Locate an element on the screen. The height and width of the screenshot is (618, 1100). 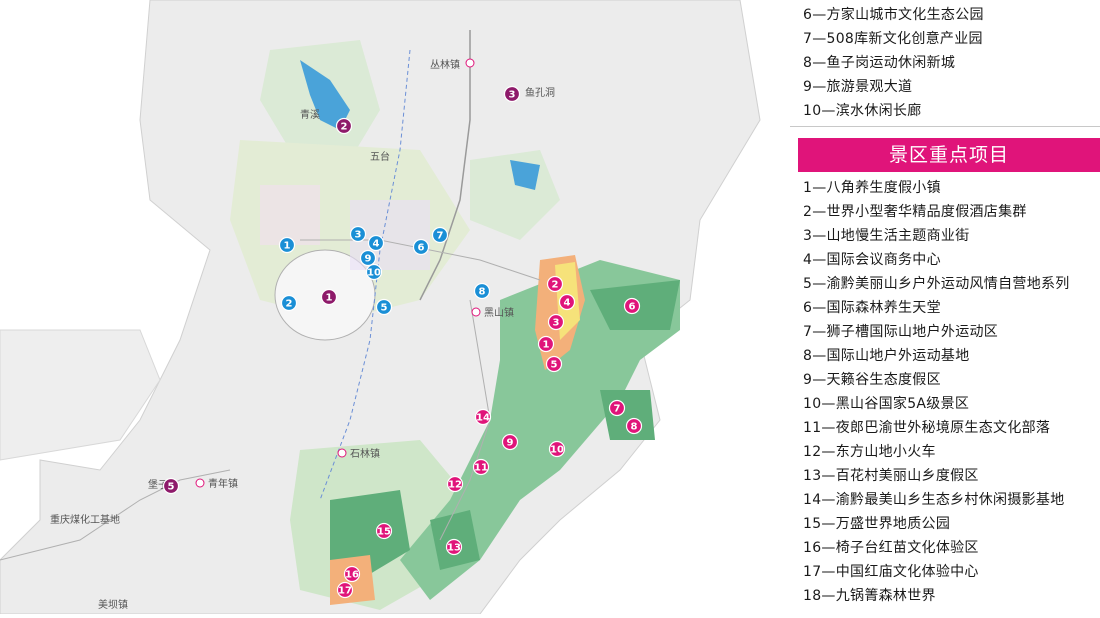
town-label-meishi: 美坝镇 is located at coordinates (113, 604).